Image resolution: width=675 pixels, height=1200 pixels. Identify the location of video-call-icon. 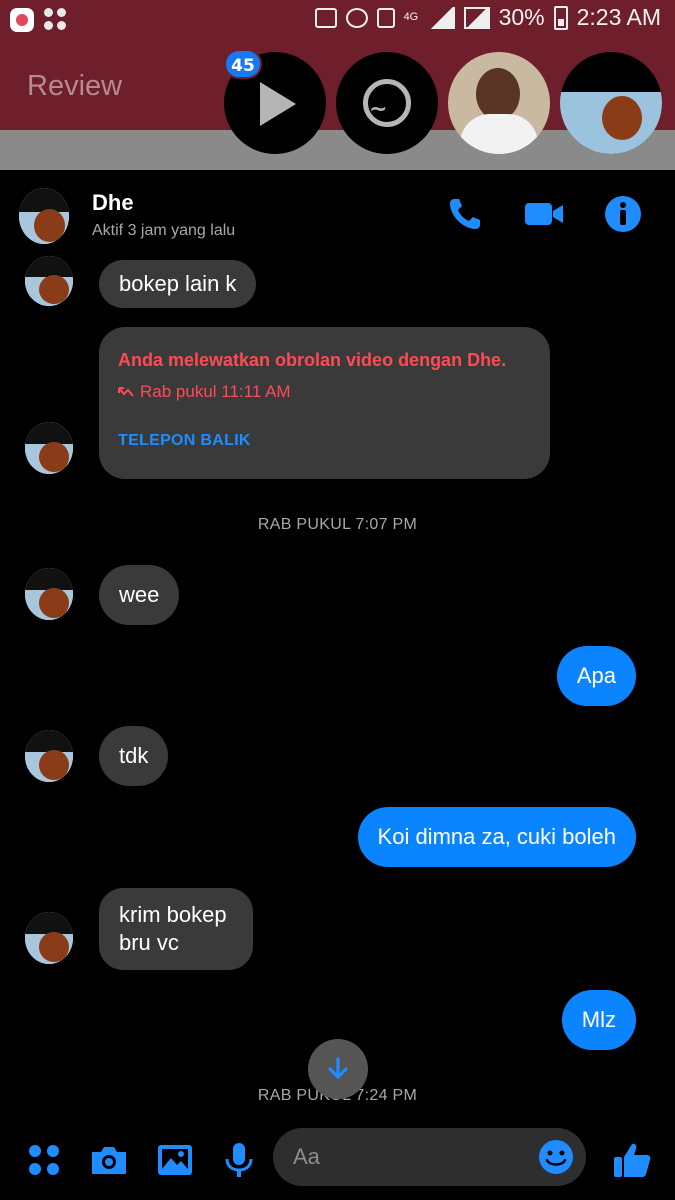
(544, 214).